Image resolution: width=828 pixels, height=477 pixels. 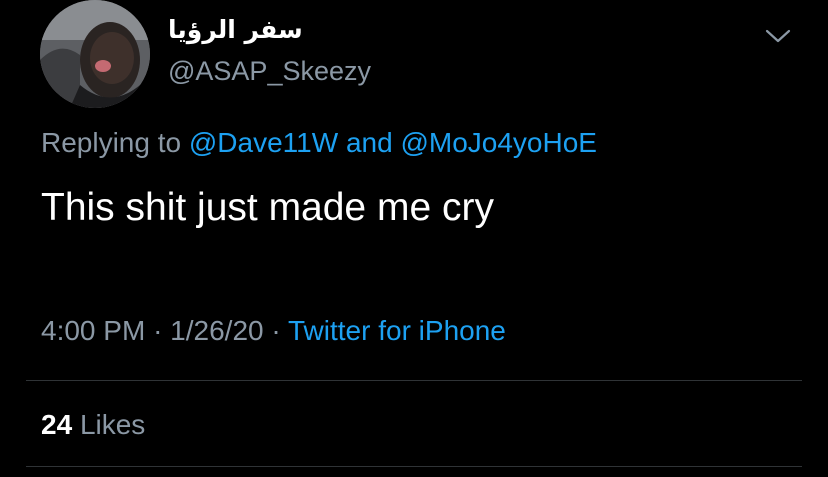 What do you see at coordinates (216, 330) in the screenshot?
I see `tweet-date: 1/26/20` at bounding box center [216, 330].